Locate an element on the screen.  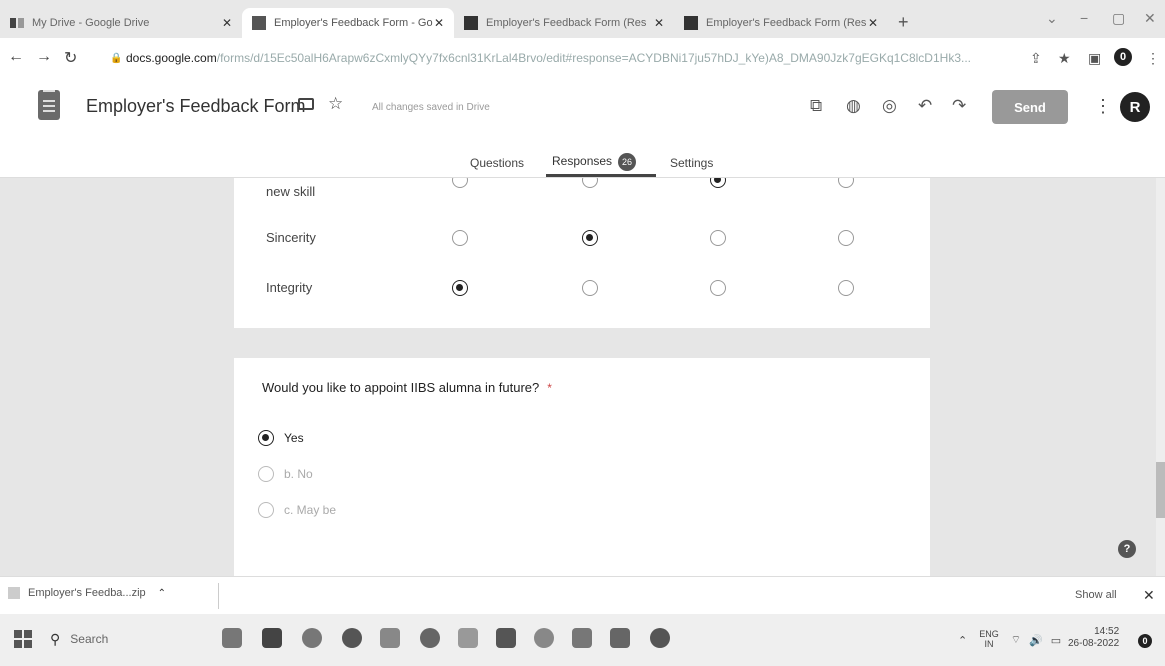
bookmark-star-icon: ★ is located at coordinates (1064, 58).